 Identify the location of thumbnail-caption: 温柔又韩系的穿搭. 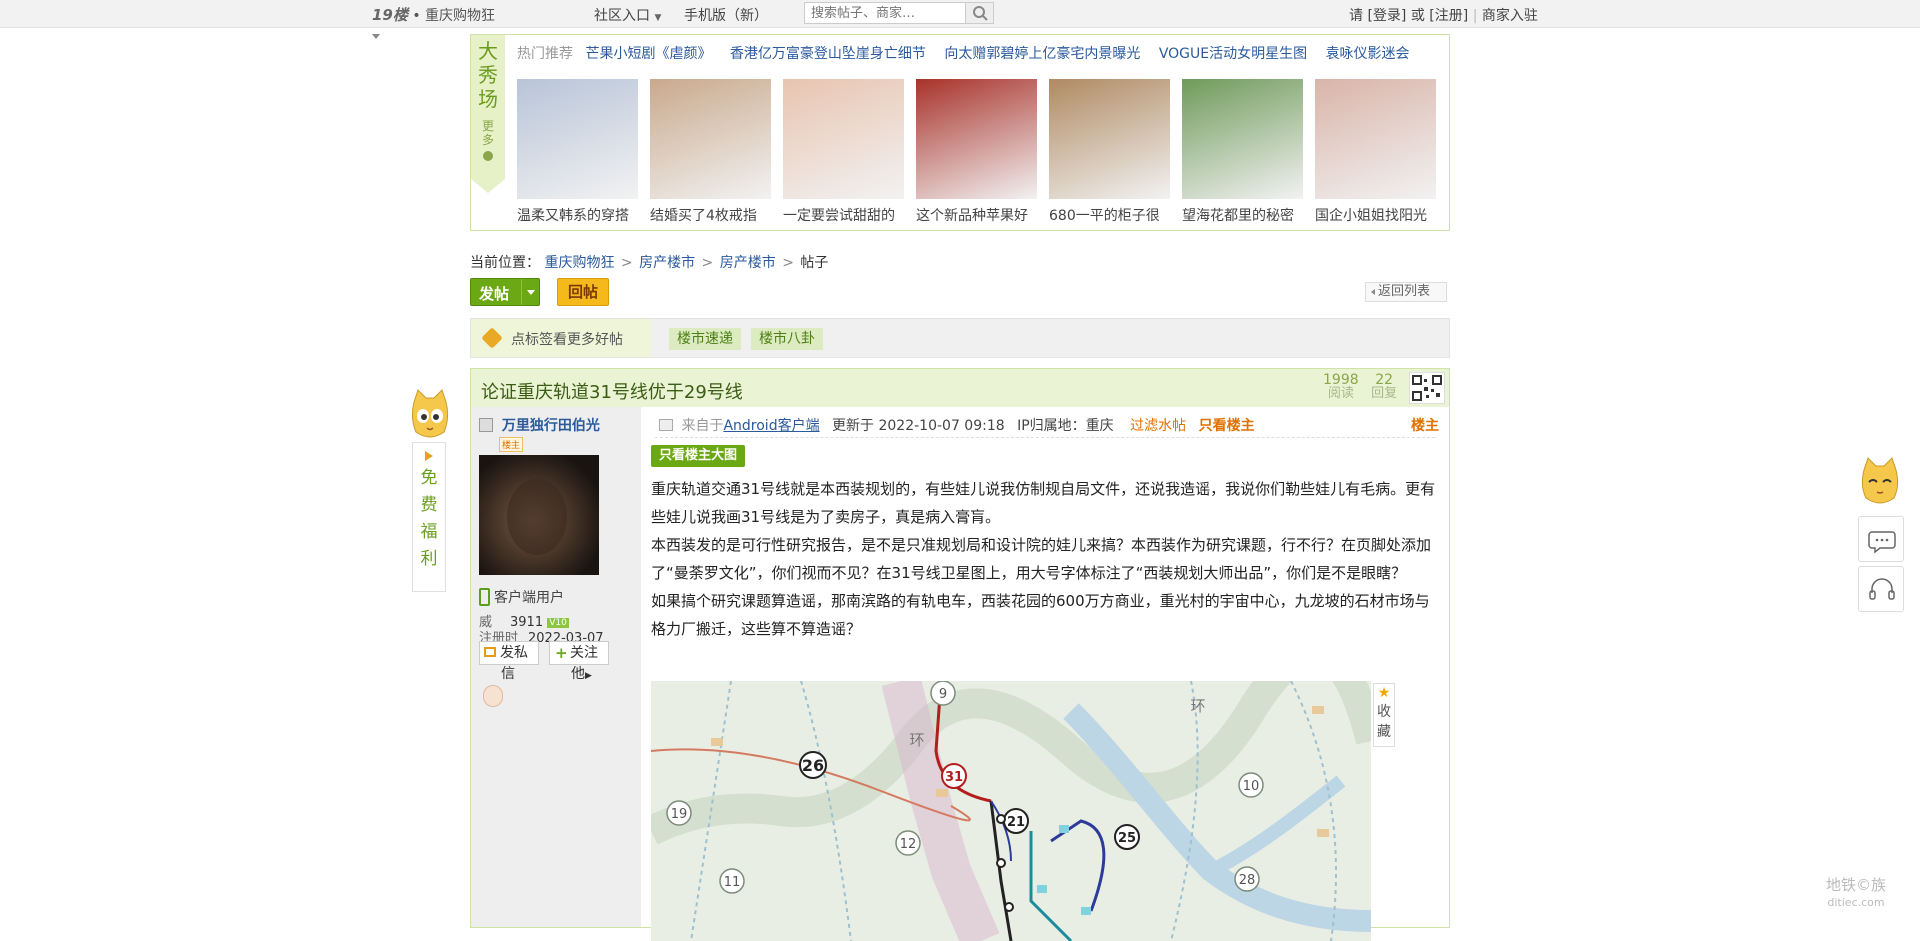
(577, 215).